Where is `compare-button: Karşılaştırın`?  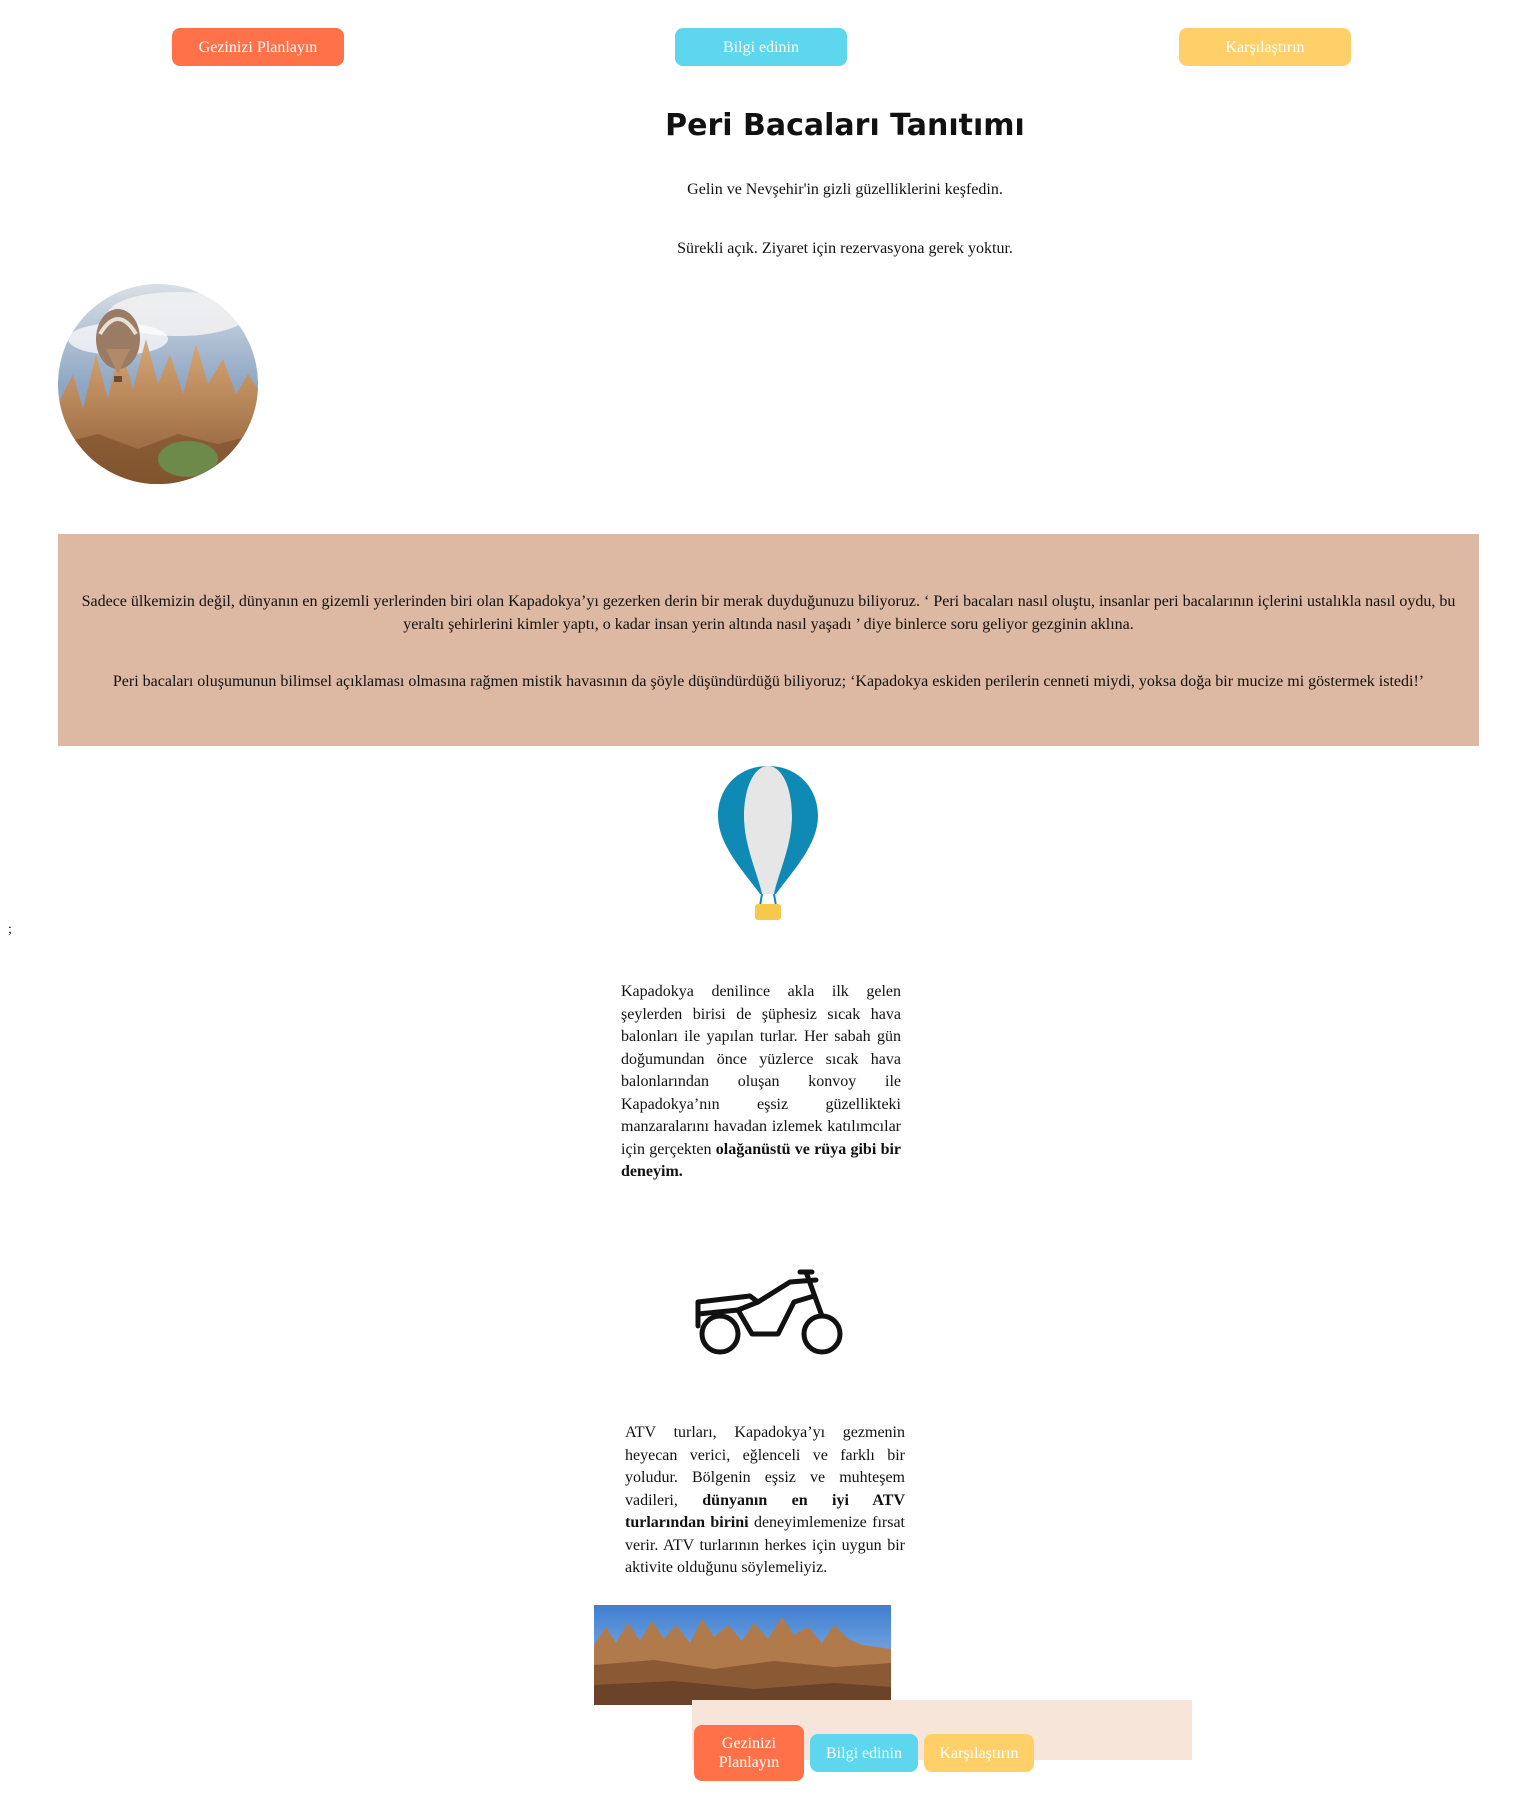 compare-button: Karşılaştırın is located at coordinates (1265, 47).